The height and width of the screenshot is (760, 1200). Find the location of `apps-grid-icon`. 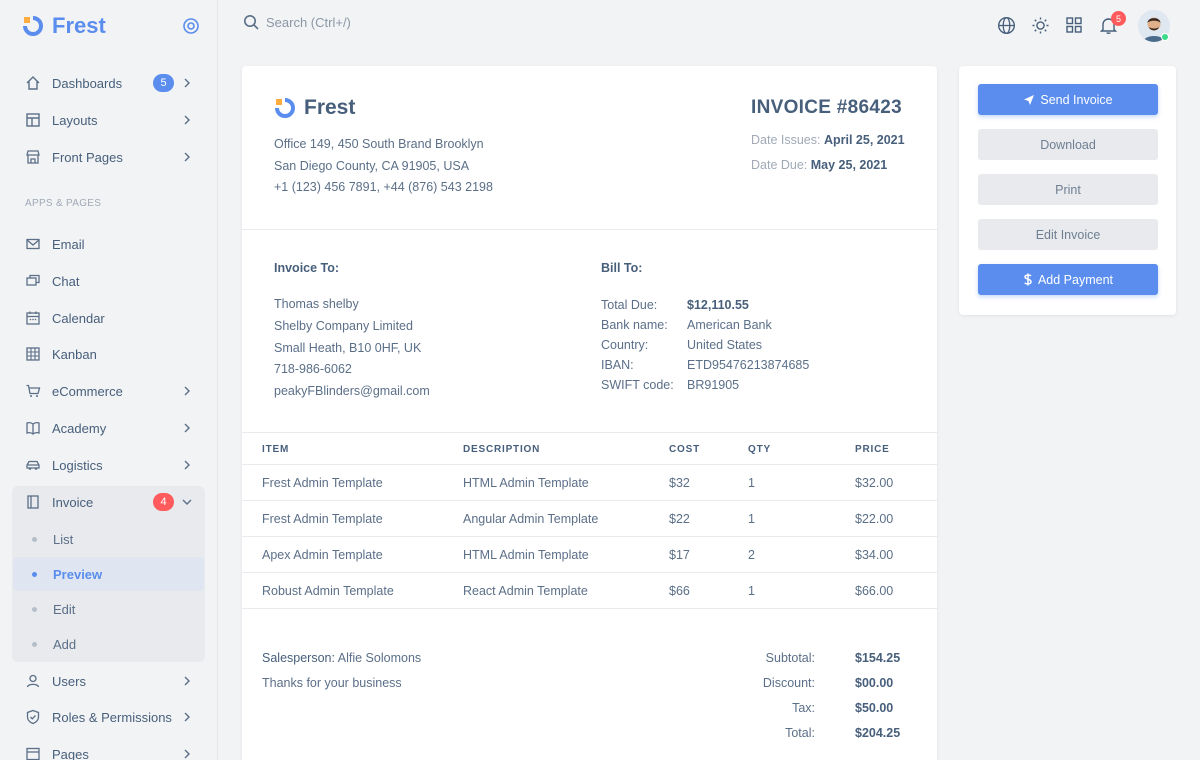

apps-grid-icon is located at coordinates (1074, 25).